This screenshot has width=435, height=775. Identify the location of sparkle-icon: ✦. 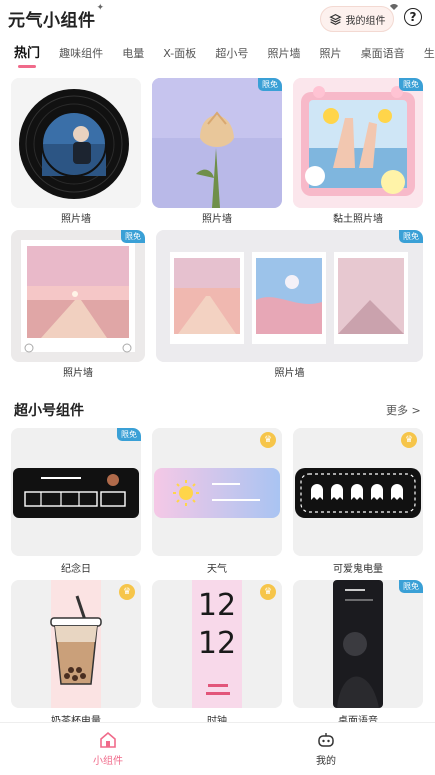
(100, 8).